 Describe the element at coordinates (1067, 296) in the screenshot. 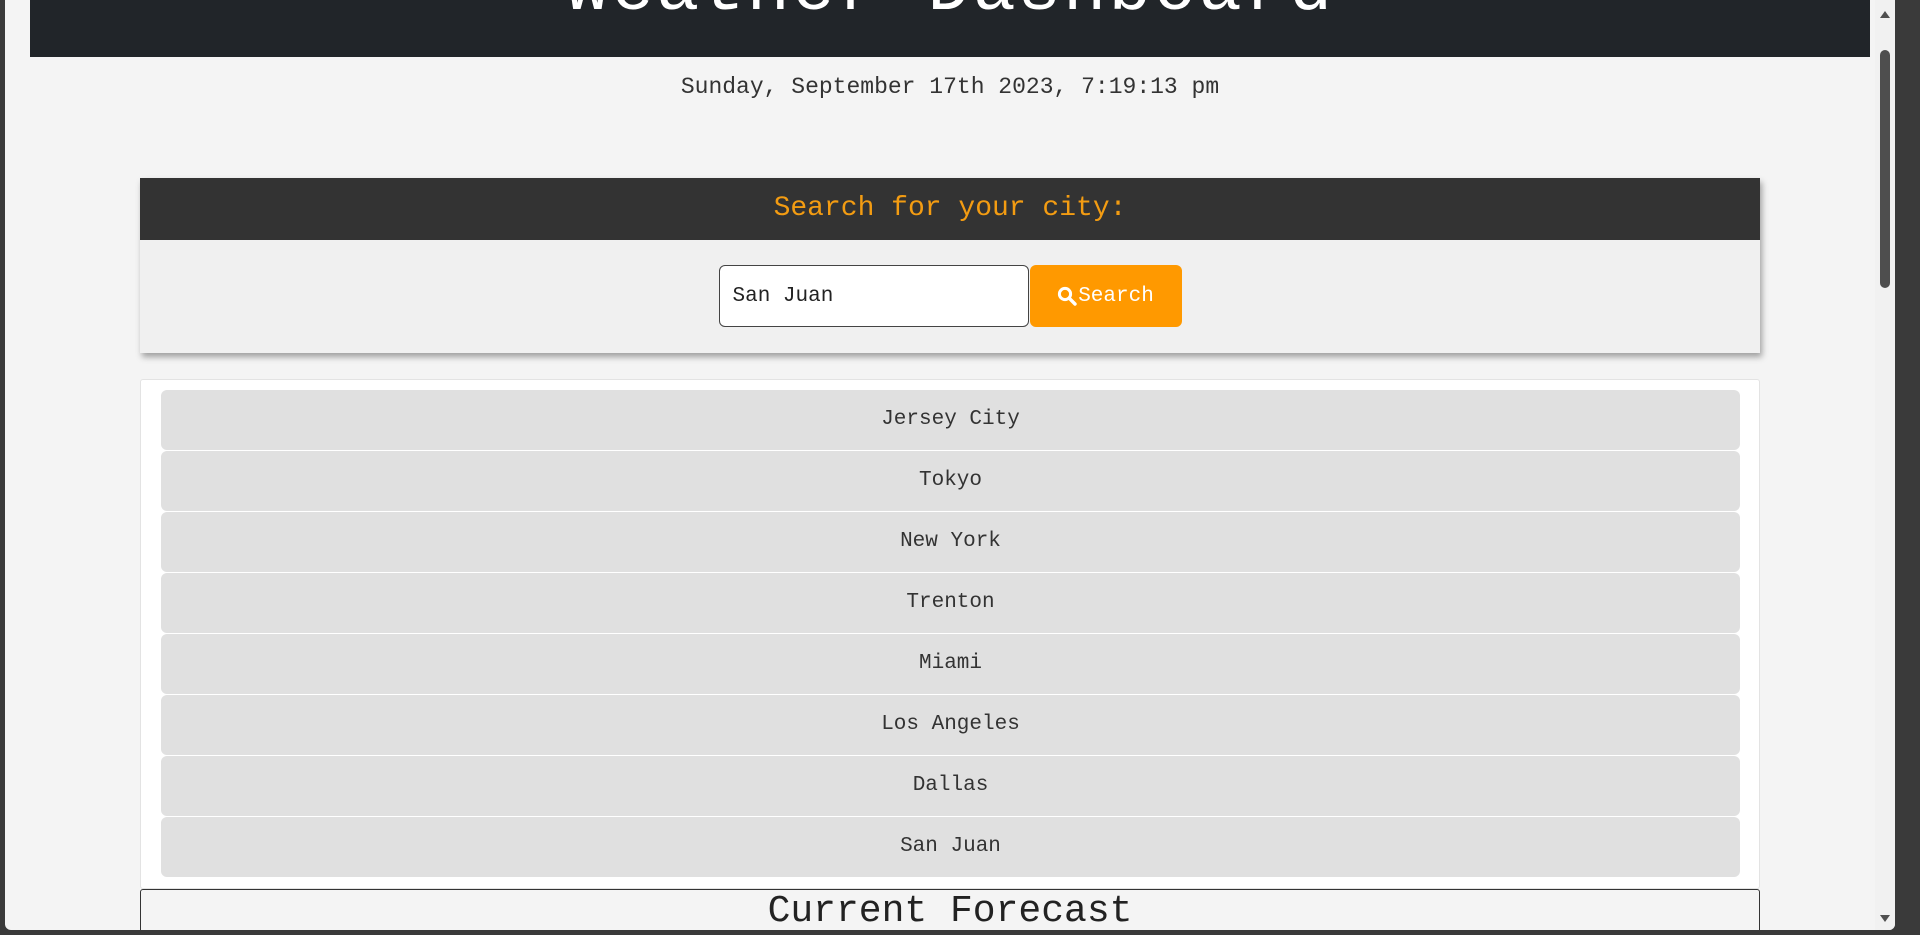

I see `search-icon` at that location.